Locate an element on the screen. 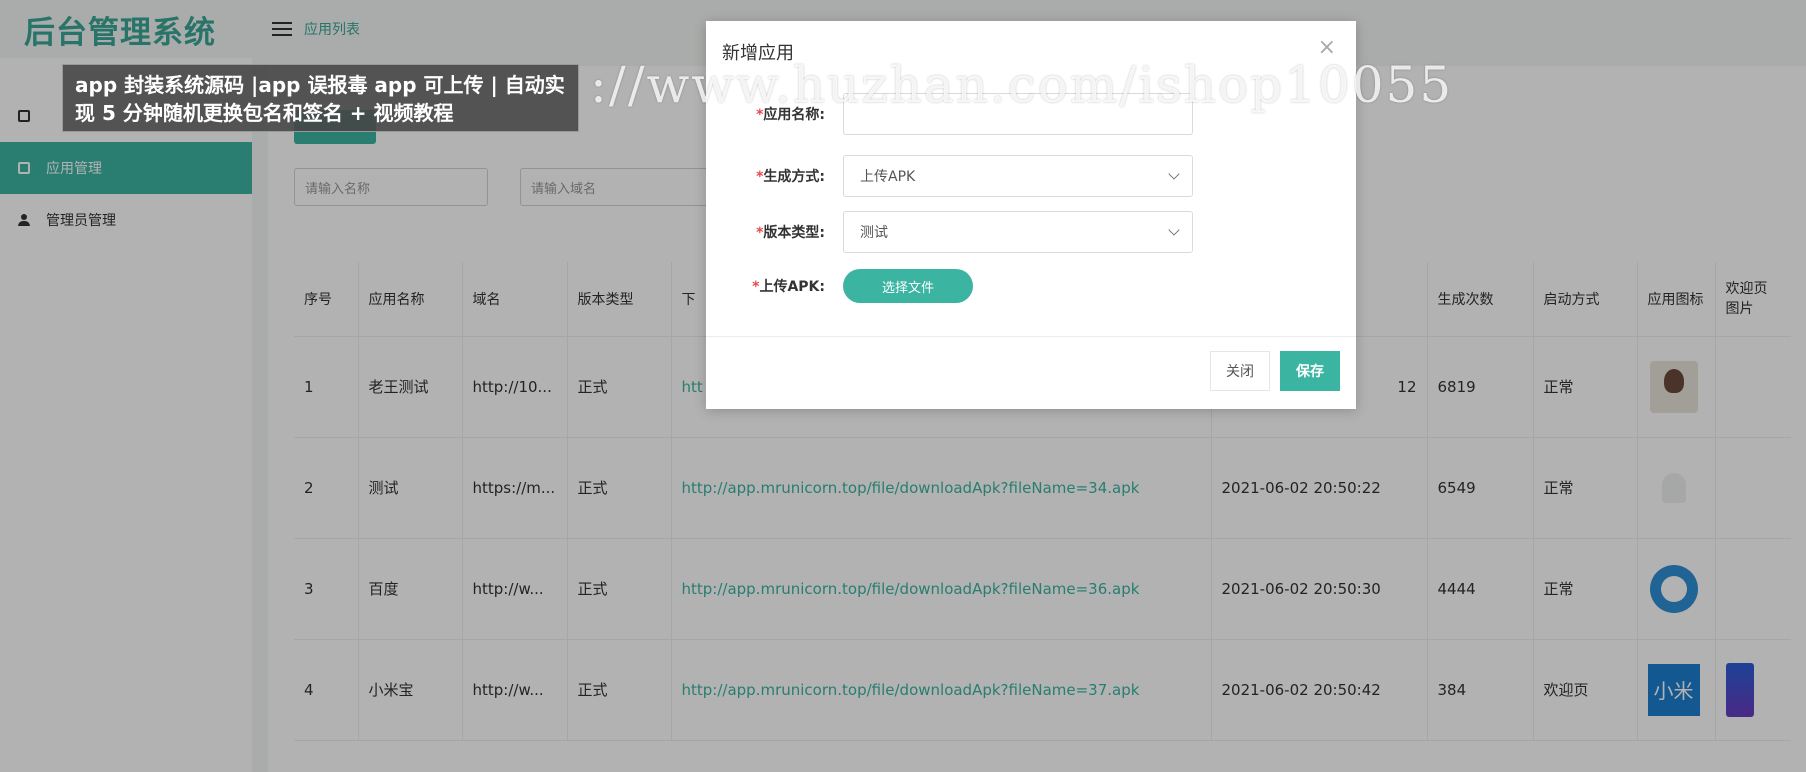 The image size is (1806, 772). version-select: 测试 is located at coordinates (1018, 232).